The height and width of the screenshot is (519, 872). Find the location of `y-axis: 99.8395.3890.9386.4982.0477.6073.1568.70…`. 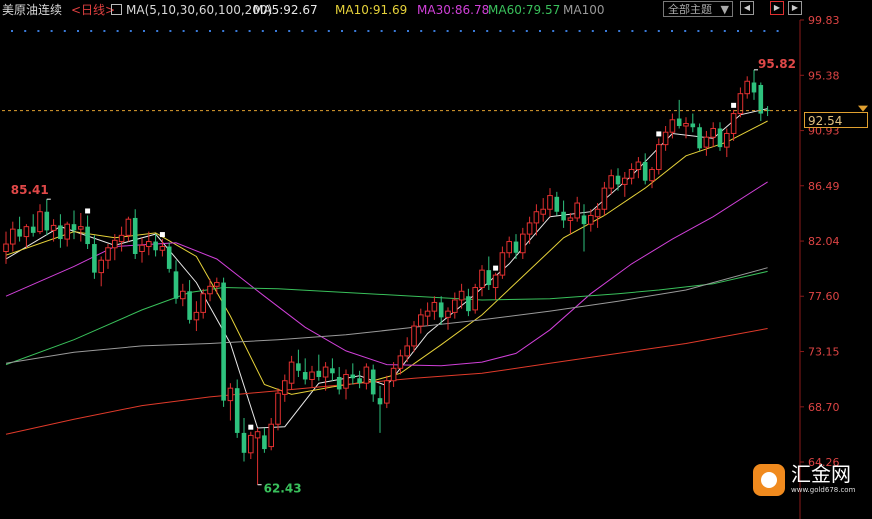

y-axis: 99.8395.3890.9386.4982.0477.6073.1568.70… is located at coordinates (820, 241).